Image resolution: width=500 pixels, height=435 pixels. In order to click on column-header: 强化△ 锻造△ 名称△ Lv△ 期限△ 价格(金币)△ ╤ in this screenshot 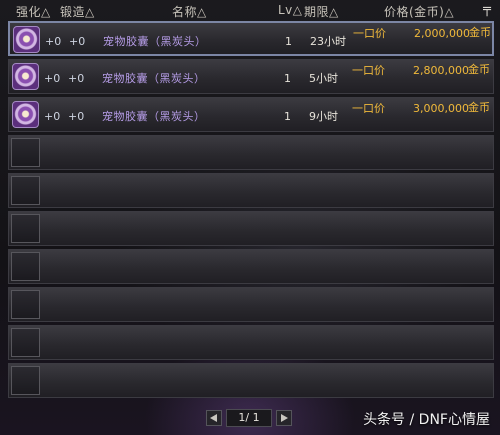, I will do `click(250, 10)`.